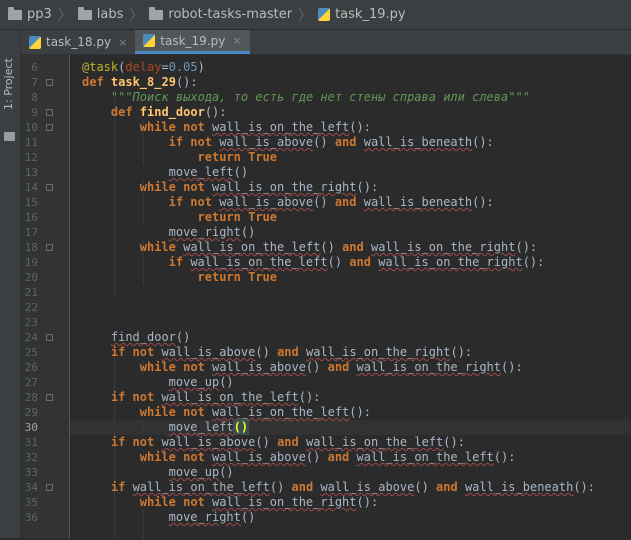  Describe the element at coordinates (143, 337) in the screenshot. I see `code-token: find_door` at that location.